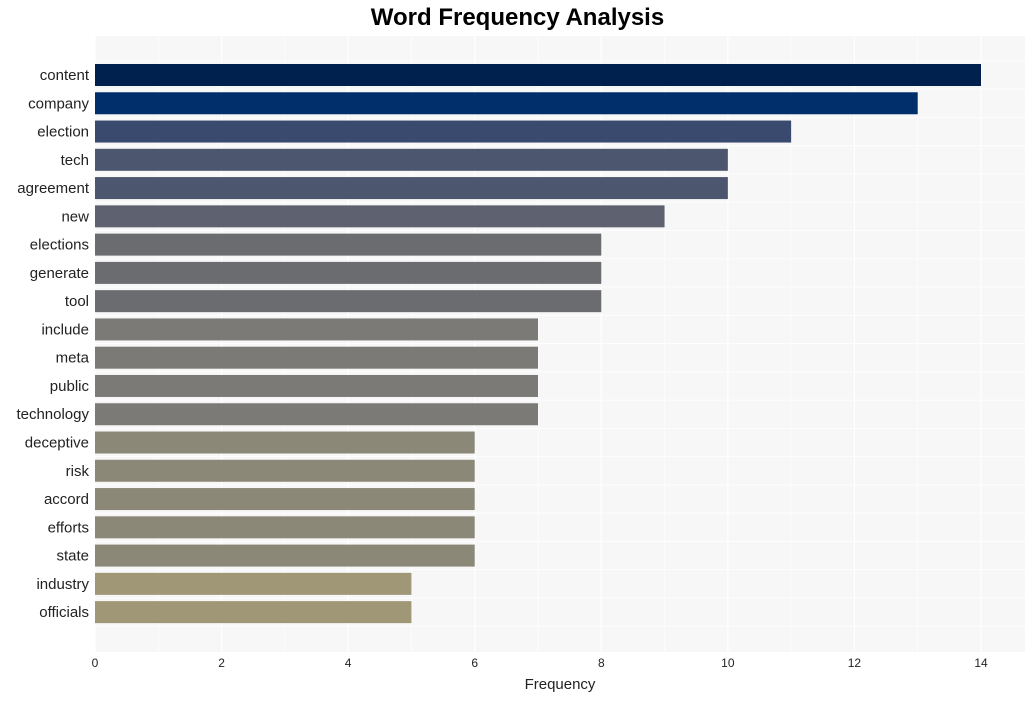 This screenshot has width=1035, height=701. Describe the element at coordinates (253, 612) in the screenshot. I see `bar-officials` at that location.